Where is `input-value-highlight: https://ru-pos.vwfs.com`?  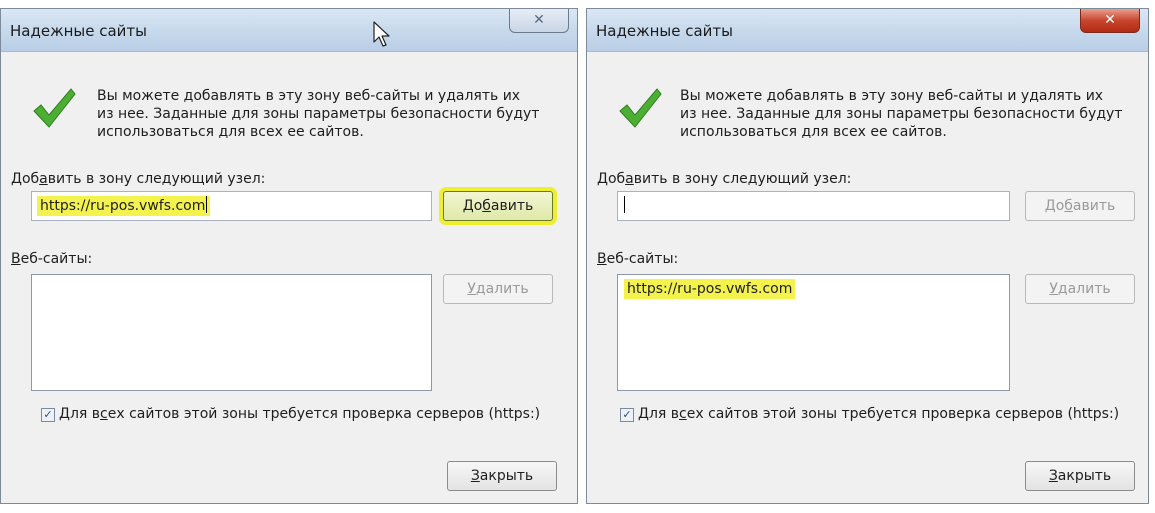
input-value-highlight: https://ru-pos.vwfs.com is located at coordinates (124, 206).